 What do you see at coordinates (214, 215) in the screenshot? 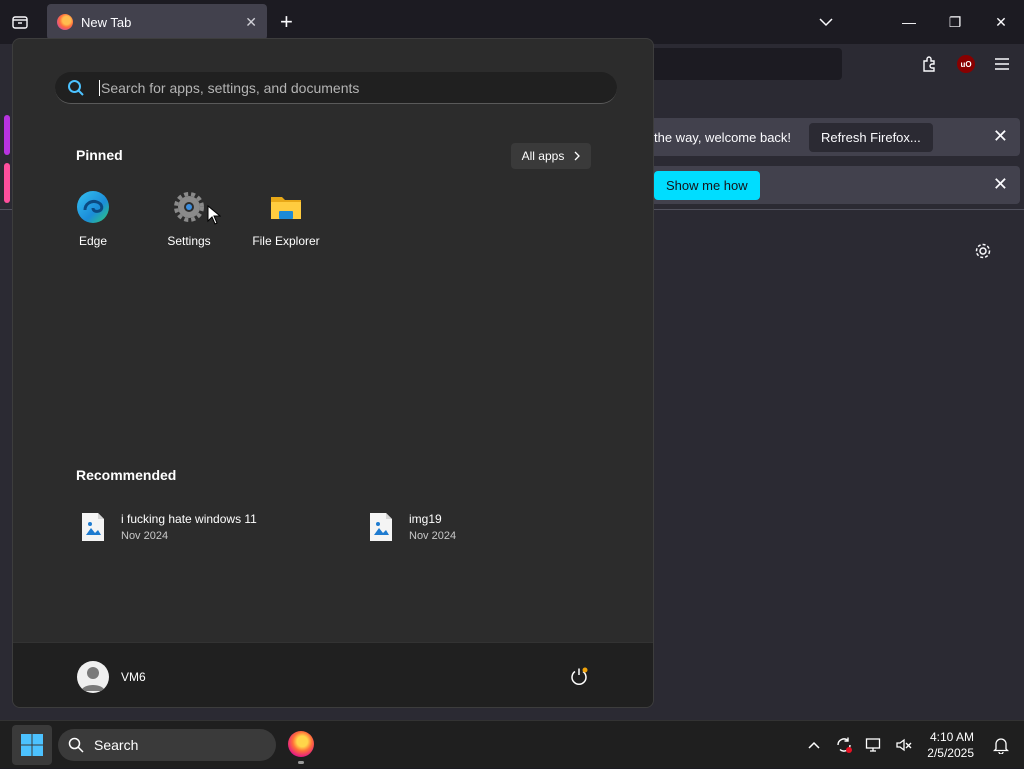
I see `mouse-cursor-icon` at bounding box center [214, 215].